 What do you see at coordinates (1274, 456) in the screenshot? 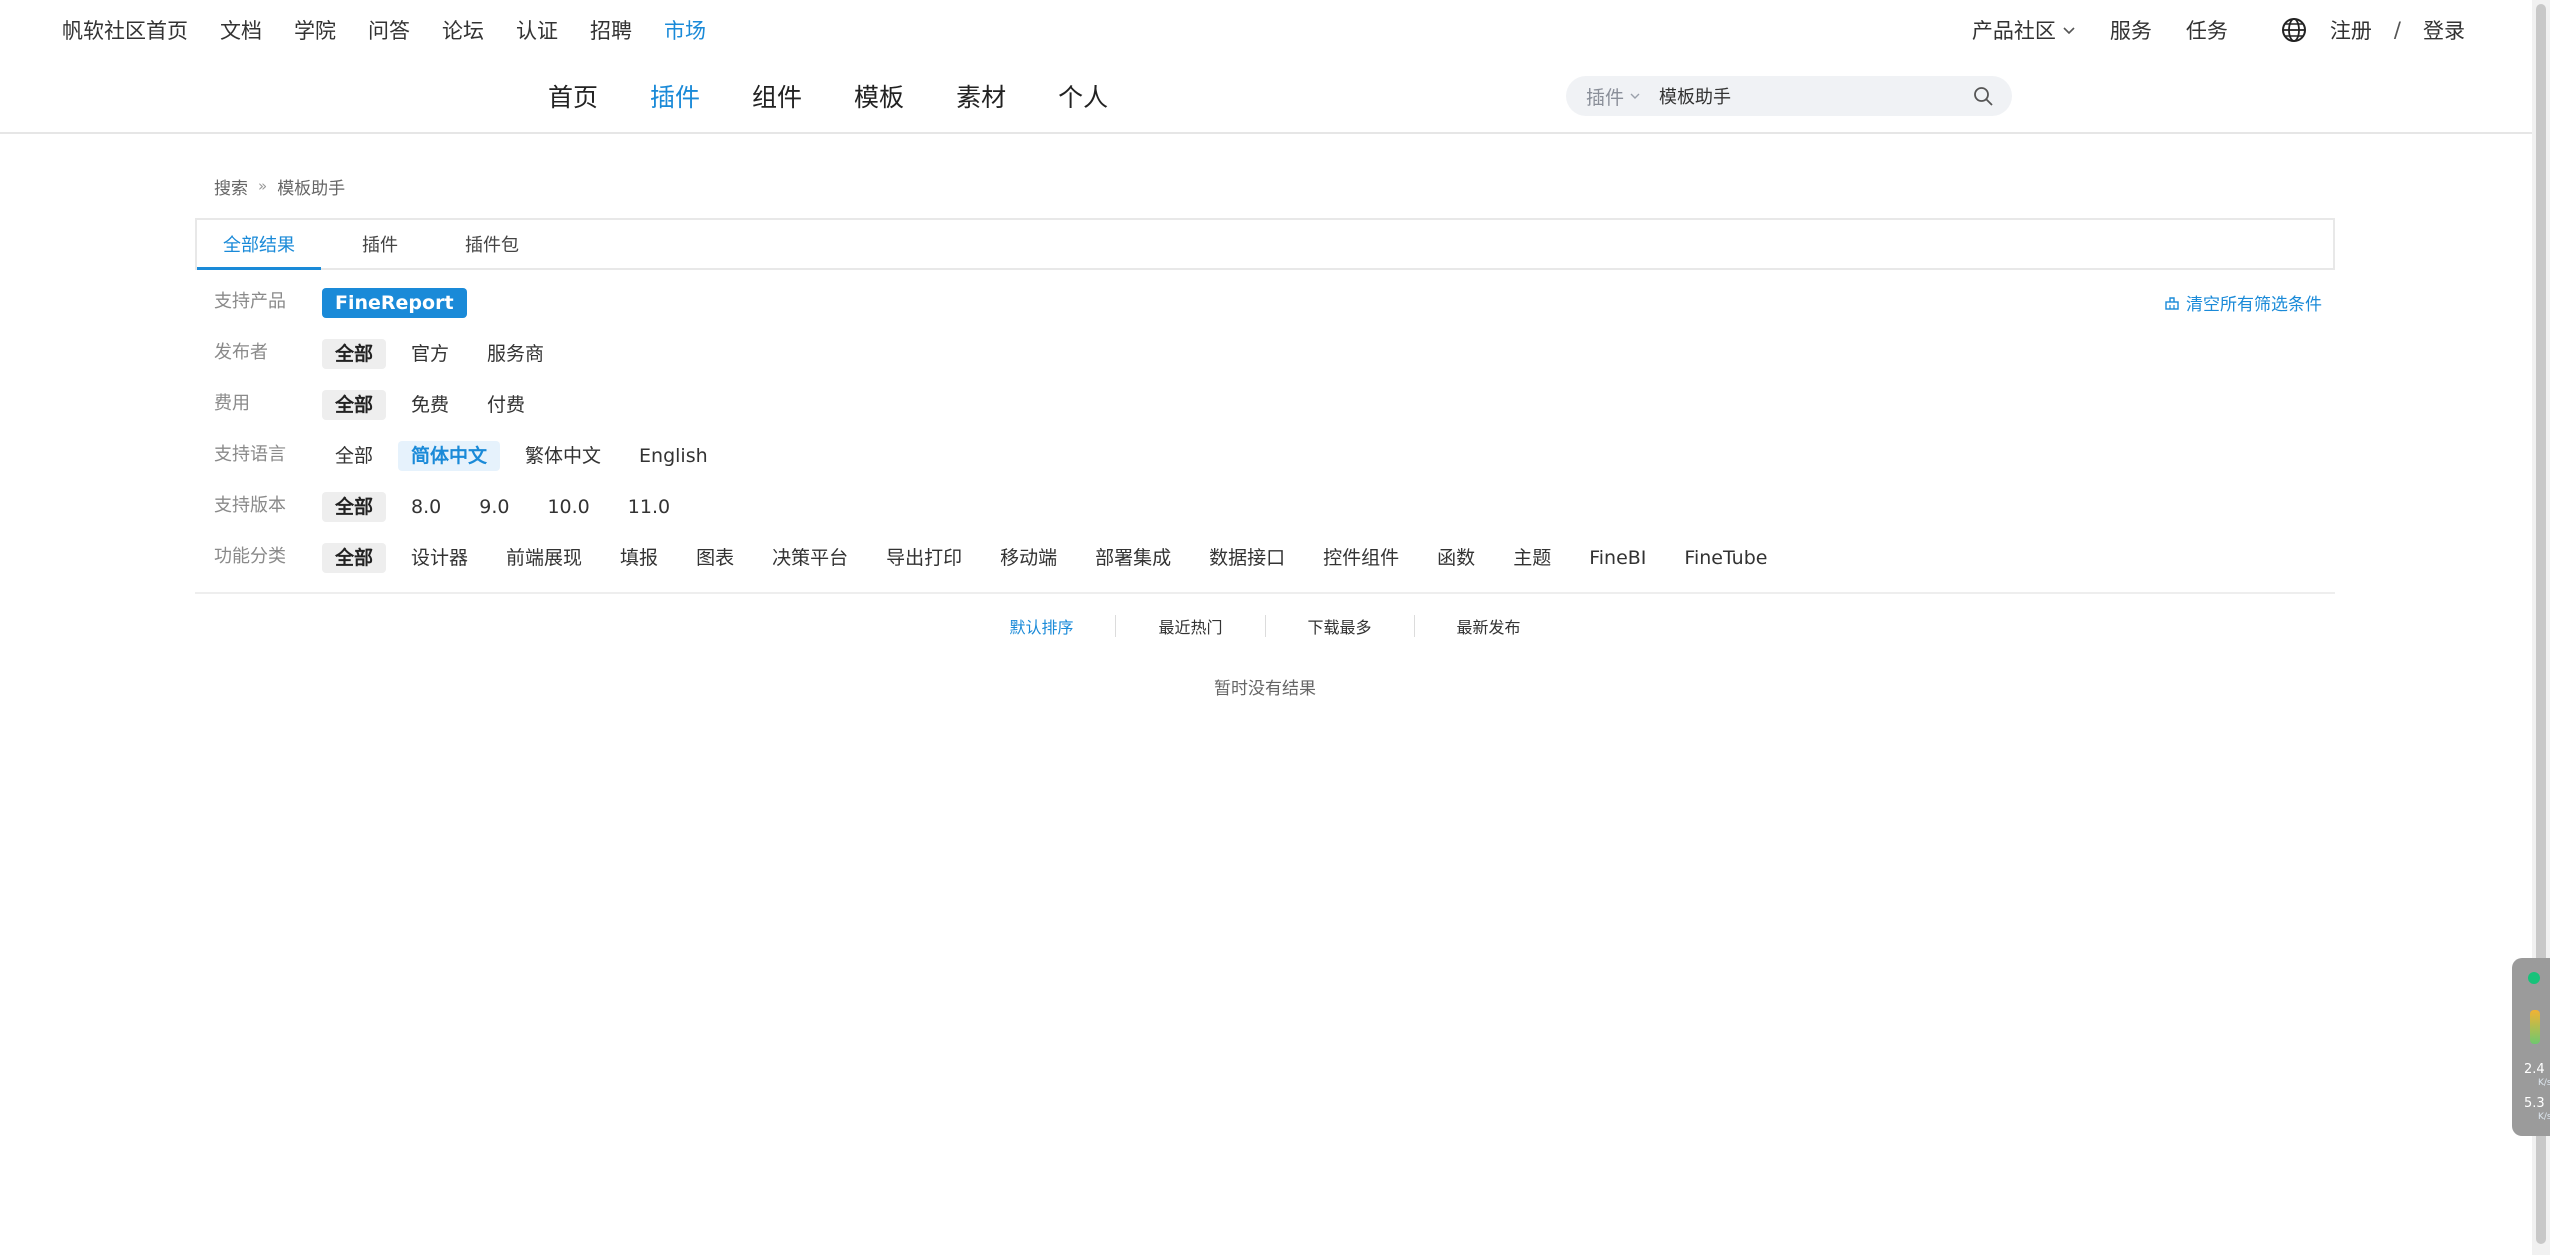
I see `filter-row-language: 支持语言 全部 简体中文 繁体中文 English` at bounding box center [1274, 456].